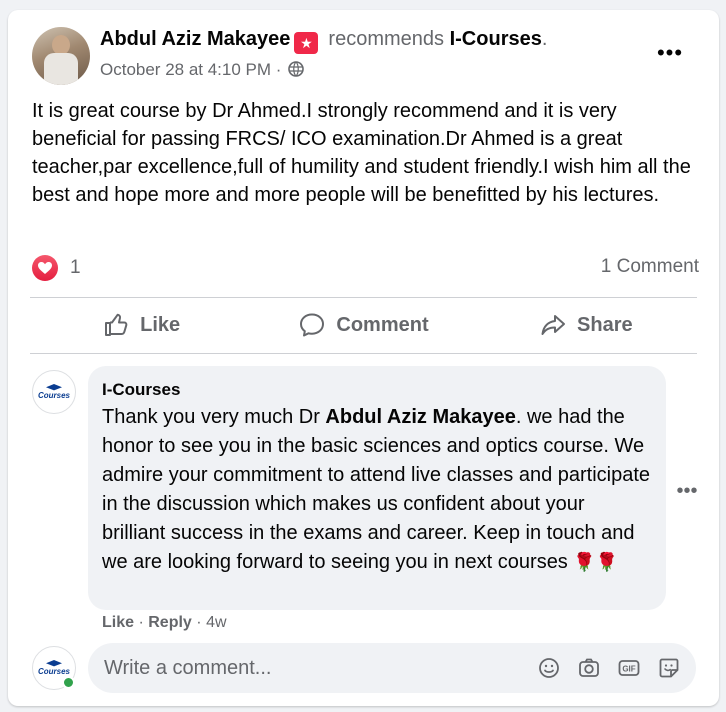 This screenshot has width=726, height=712. I want to click on post-meta: October 28 at 4:10 PM ·, so click(202, 70).